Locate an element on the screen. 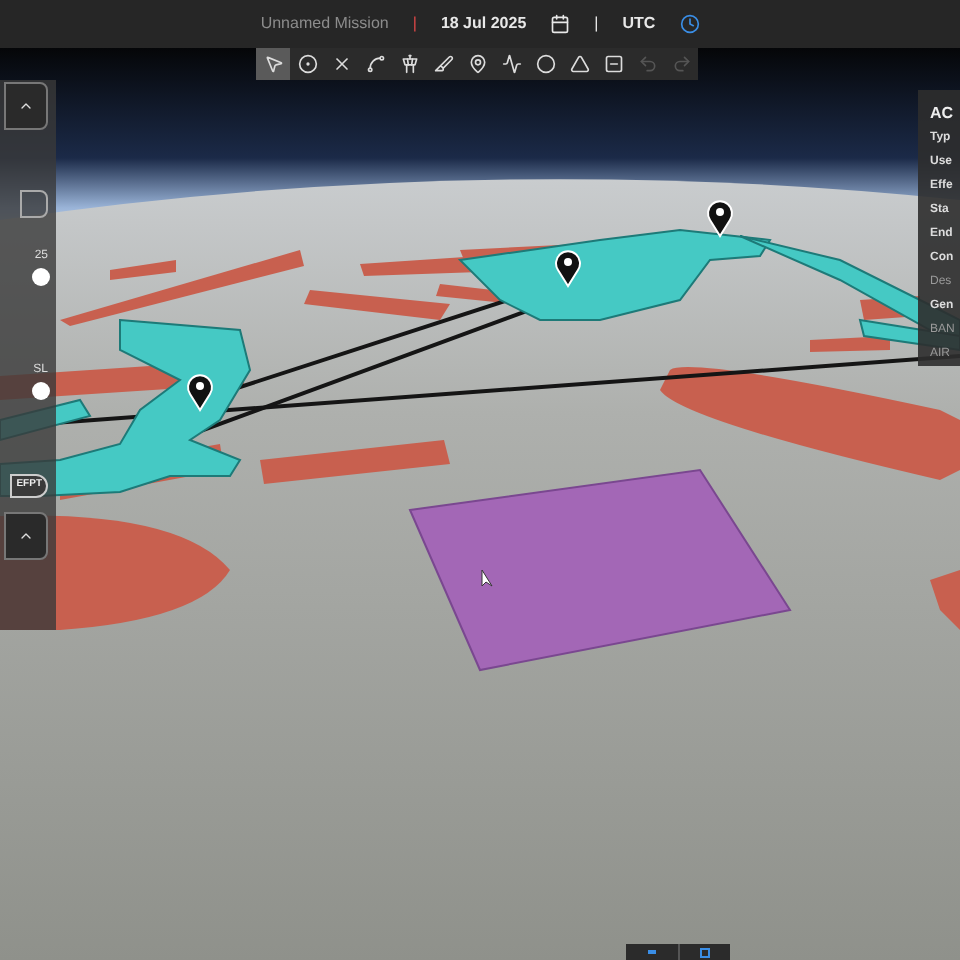 This screenshot has width=960, height=960. redo-icon is located at coordinates (681, 64).